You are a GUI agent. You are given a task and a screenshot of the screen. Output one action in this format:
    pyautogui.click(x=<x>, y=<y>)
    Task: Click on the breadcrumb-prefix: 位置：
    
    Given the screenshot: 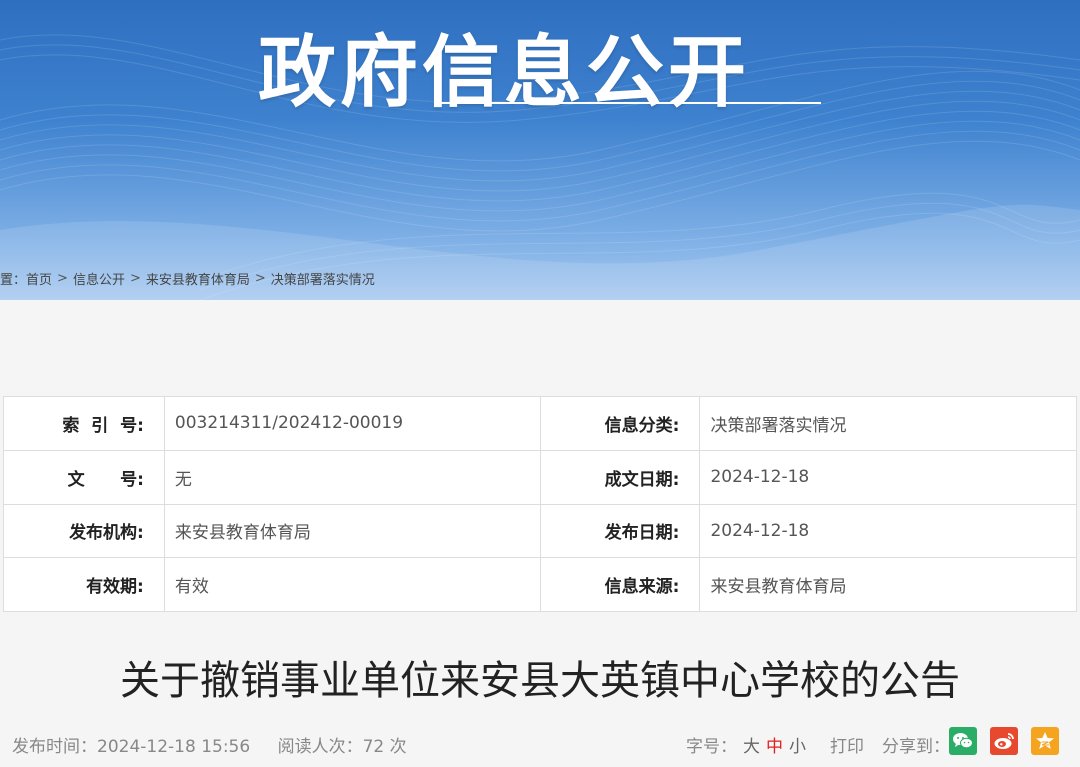 What is the action you would take?
    pyautogui.click(x=13, y=280)
    